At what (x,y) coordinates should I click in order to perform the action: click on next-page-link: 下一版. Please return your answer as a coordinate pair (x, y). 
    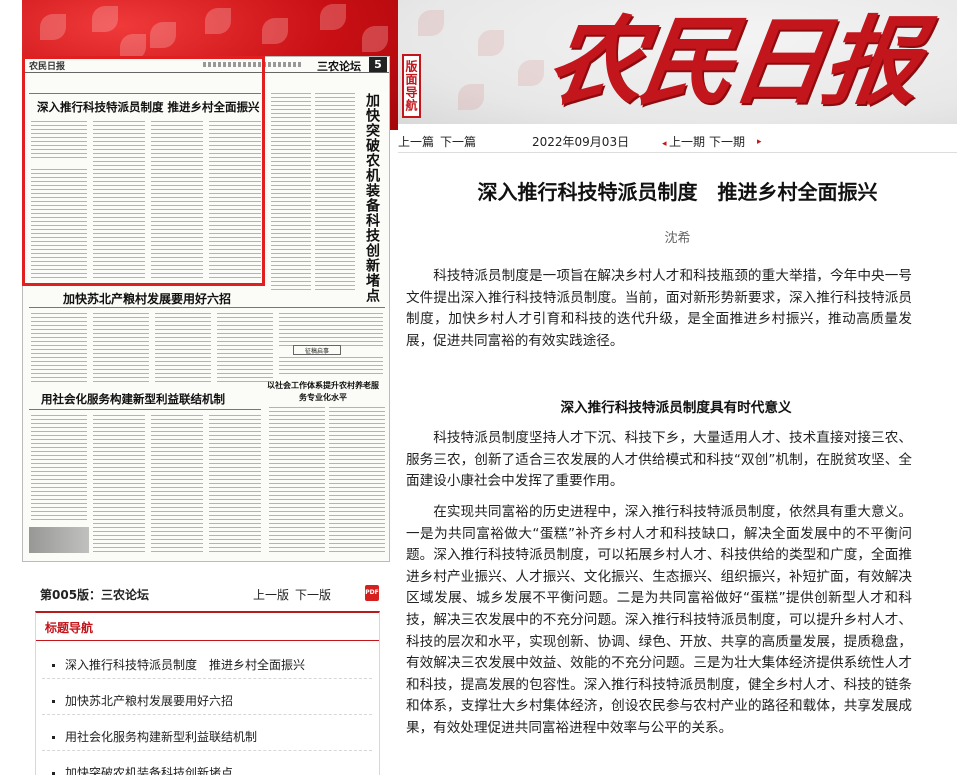
    Looking at the image, I should click on (313, 594).